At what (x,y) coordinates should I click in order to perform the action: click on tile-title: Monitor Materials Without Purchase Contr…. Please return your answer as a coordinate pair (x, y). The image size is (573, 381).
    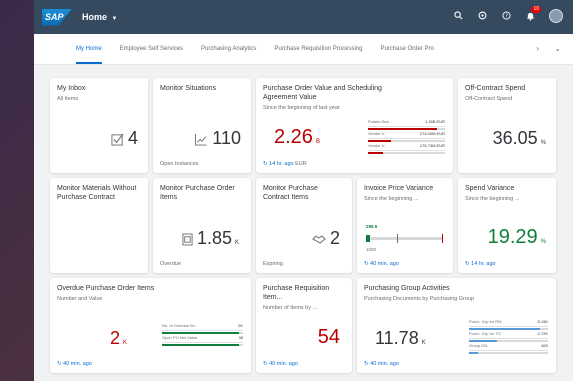
    Looking at the image, I should click on (97, 193).